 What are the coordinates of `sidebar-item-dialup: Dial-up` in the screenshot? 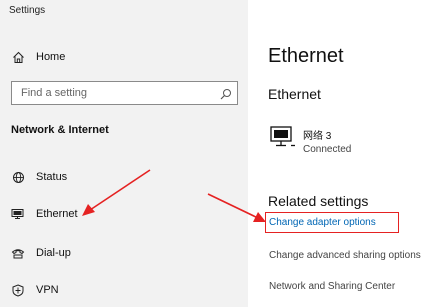 It's located at (124, 253).